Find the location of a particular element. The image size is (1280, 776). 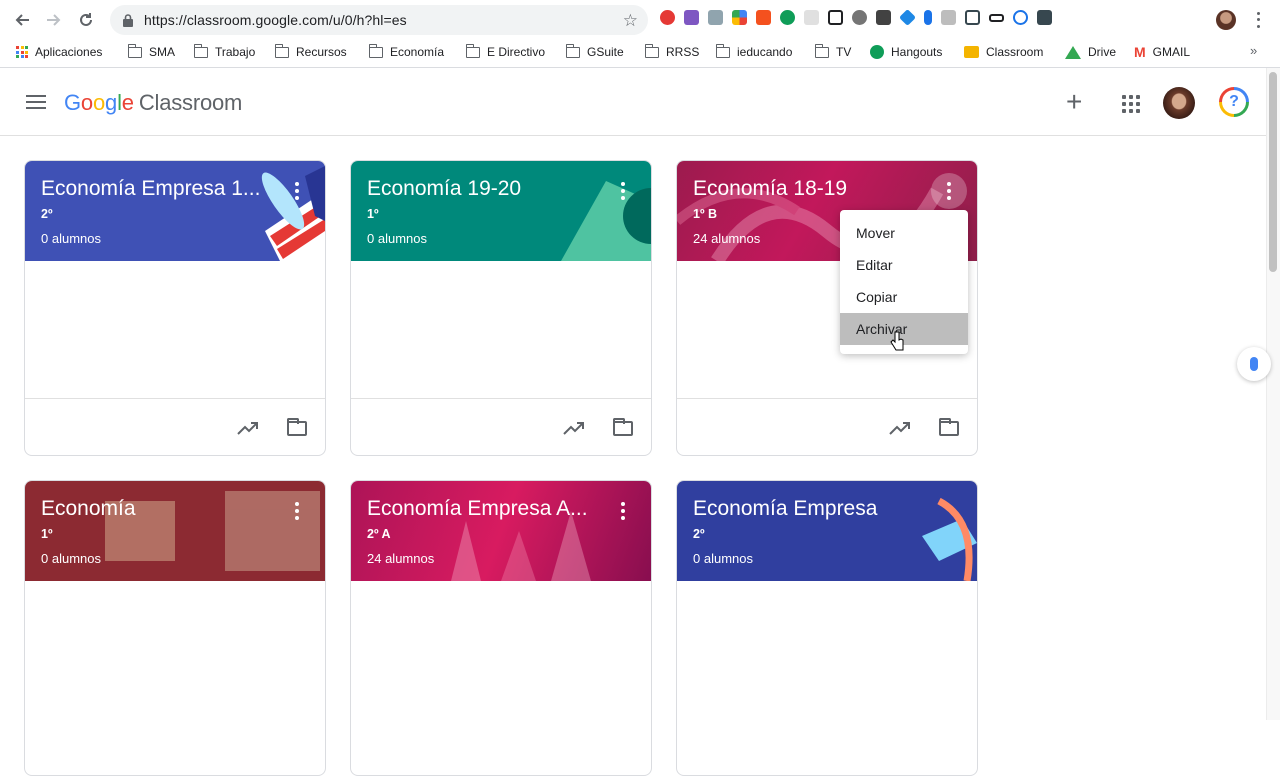

bookmark-label: Recursos is located at coordinates (321, 52).